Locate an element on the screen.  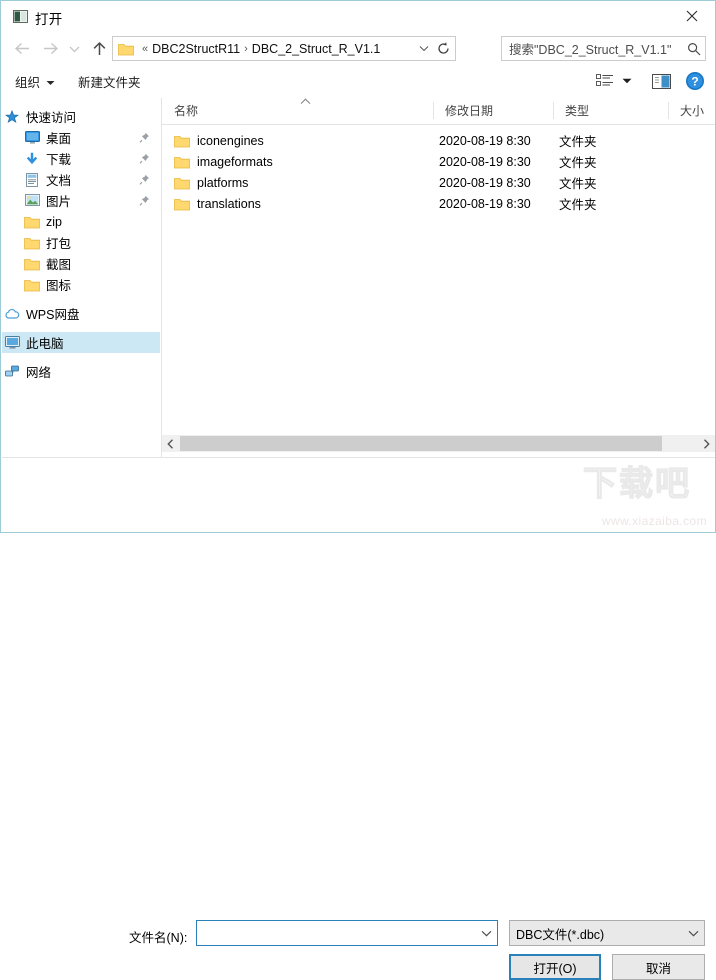
preview-pane-icon is located at coordinates (661, 81).